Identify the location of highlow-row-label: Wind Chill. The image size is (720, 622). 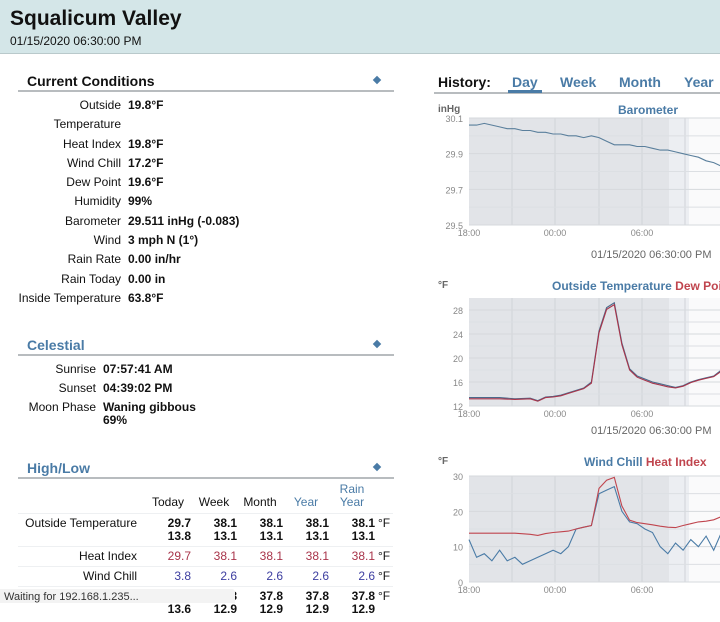
(81, 576).